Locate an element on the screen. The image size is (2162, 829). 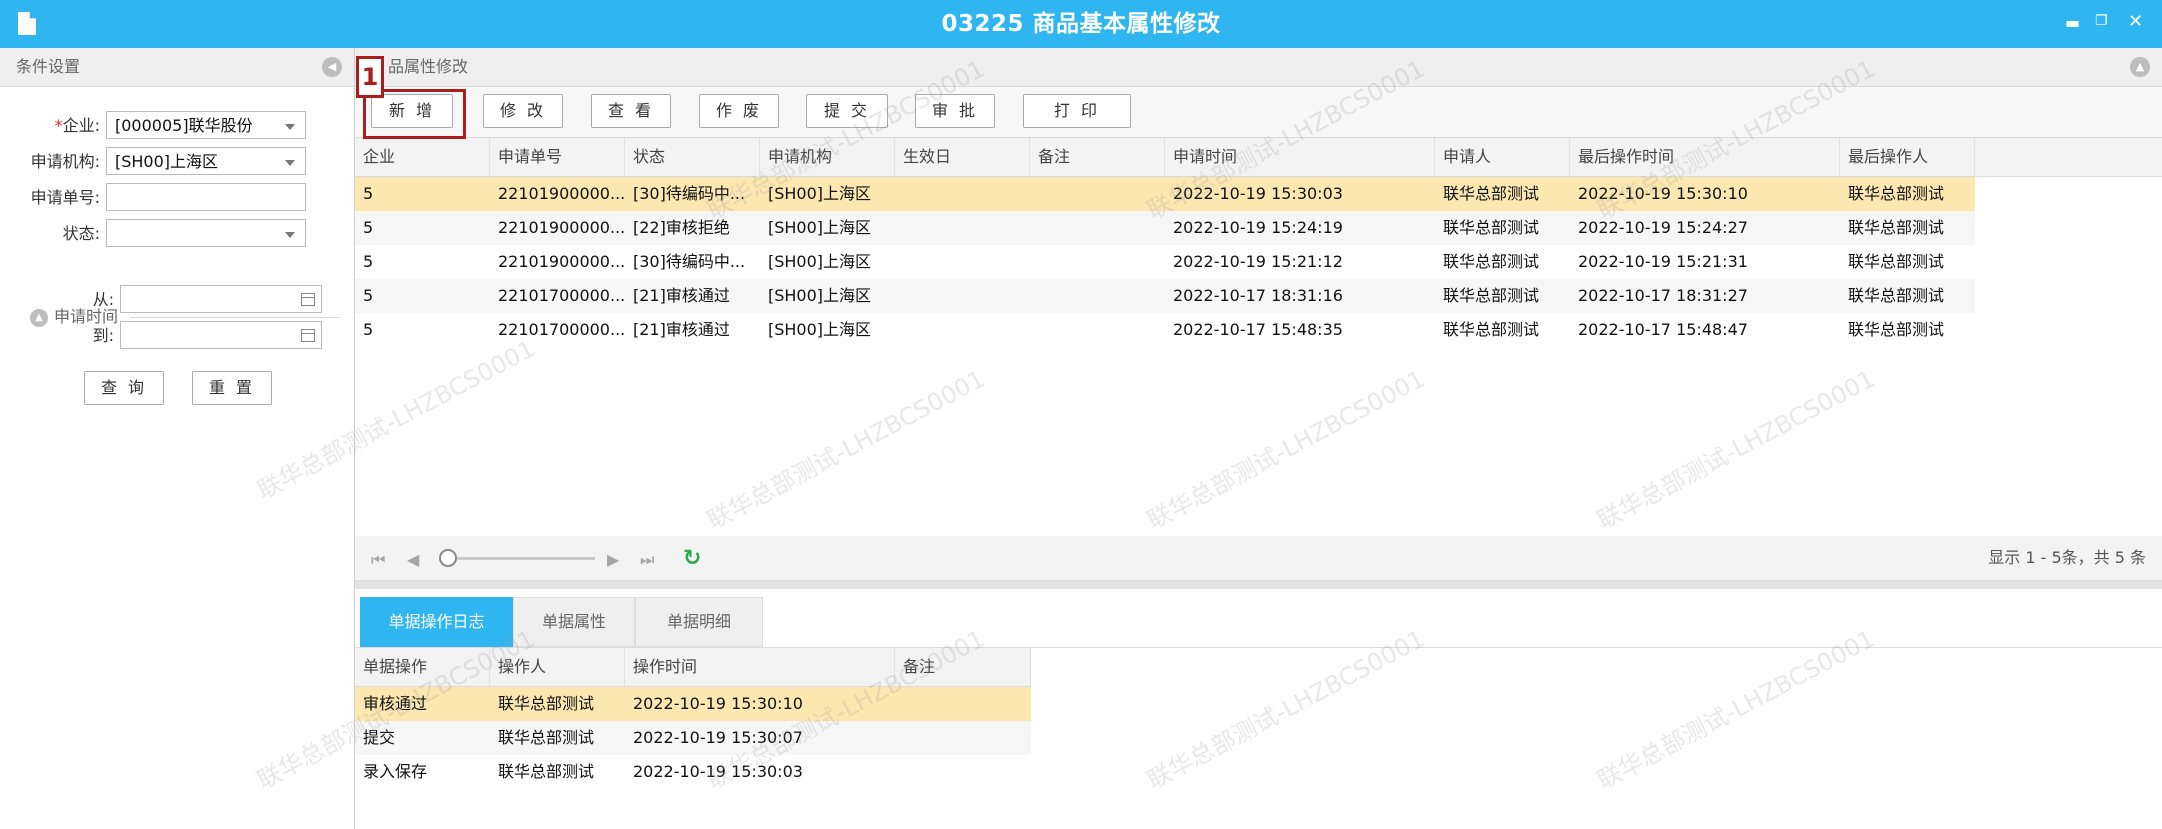
submit-button: 提 交 is located at coordinates (847, 111).